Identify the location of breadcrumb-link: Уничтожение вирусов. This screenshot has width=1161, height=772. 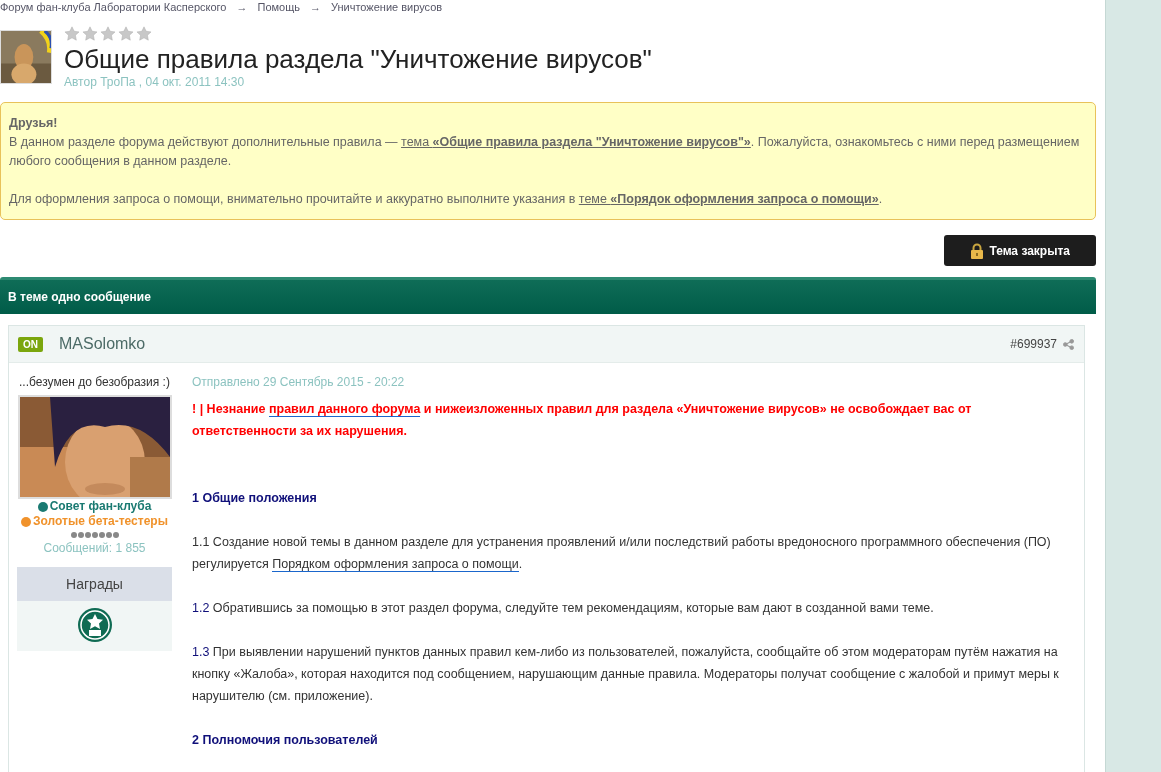
(387, 7).